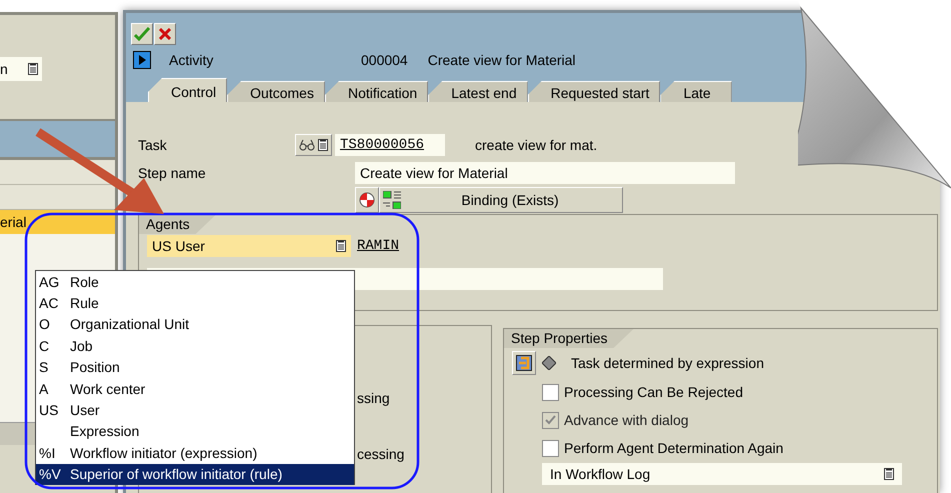  Describe the element at coordinates (382, 144) in the screenshot. I see `task-link: TS80000056` at that location.